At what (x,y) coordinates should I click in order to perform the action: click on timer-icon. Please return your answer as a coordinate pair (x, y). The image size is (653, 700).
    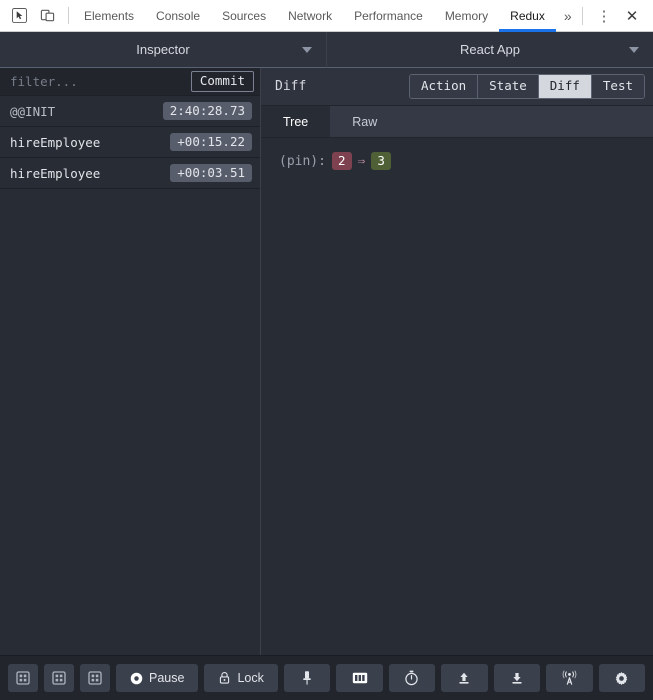
    Looking at the image, I should click on (411, 678).